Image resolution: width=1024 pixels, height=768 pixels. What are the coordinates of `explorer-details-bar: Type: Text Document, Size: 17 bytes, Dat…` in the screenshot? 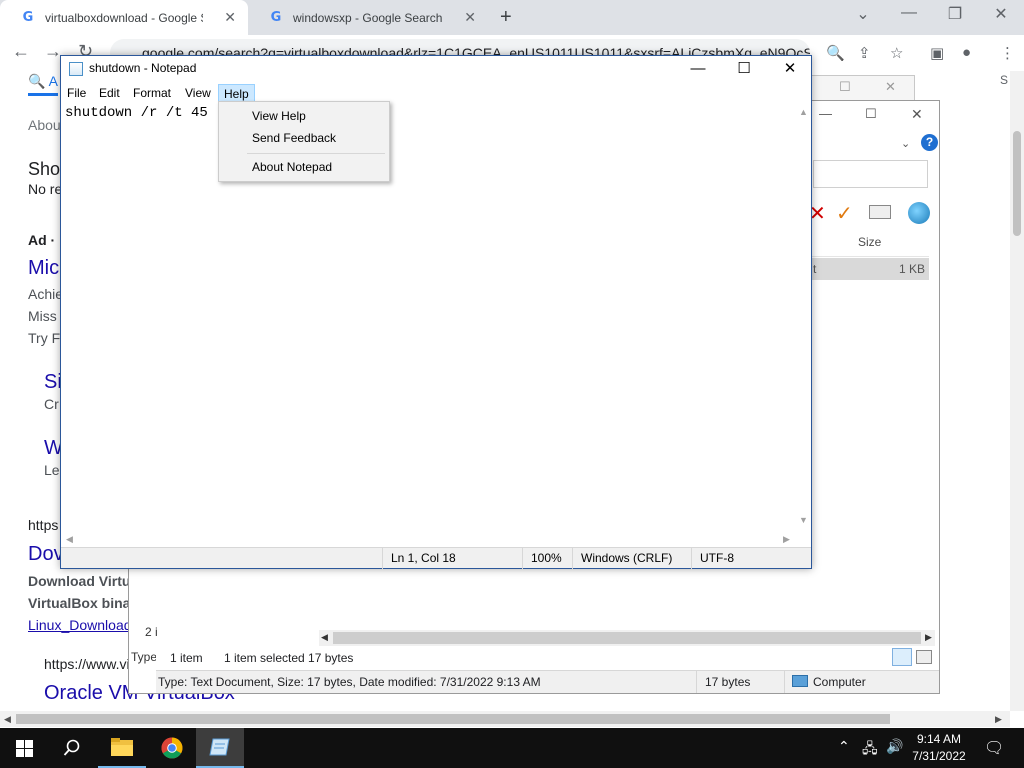 It's located at (547, 681).